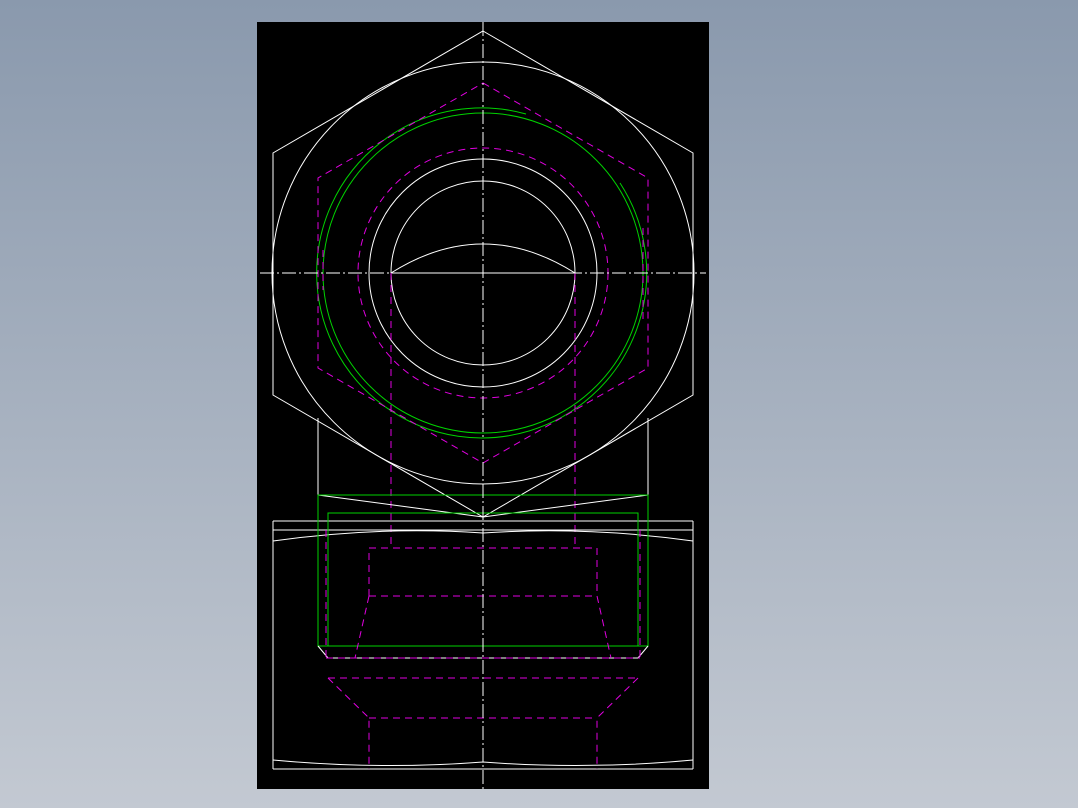  Describe the element at coordinates (348, 723) in the screenshot. I see `hidden-counterbore-left` at that location.